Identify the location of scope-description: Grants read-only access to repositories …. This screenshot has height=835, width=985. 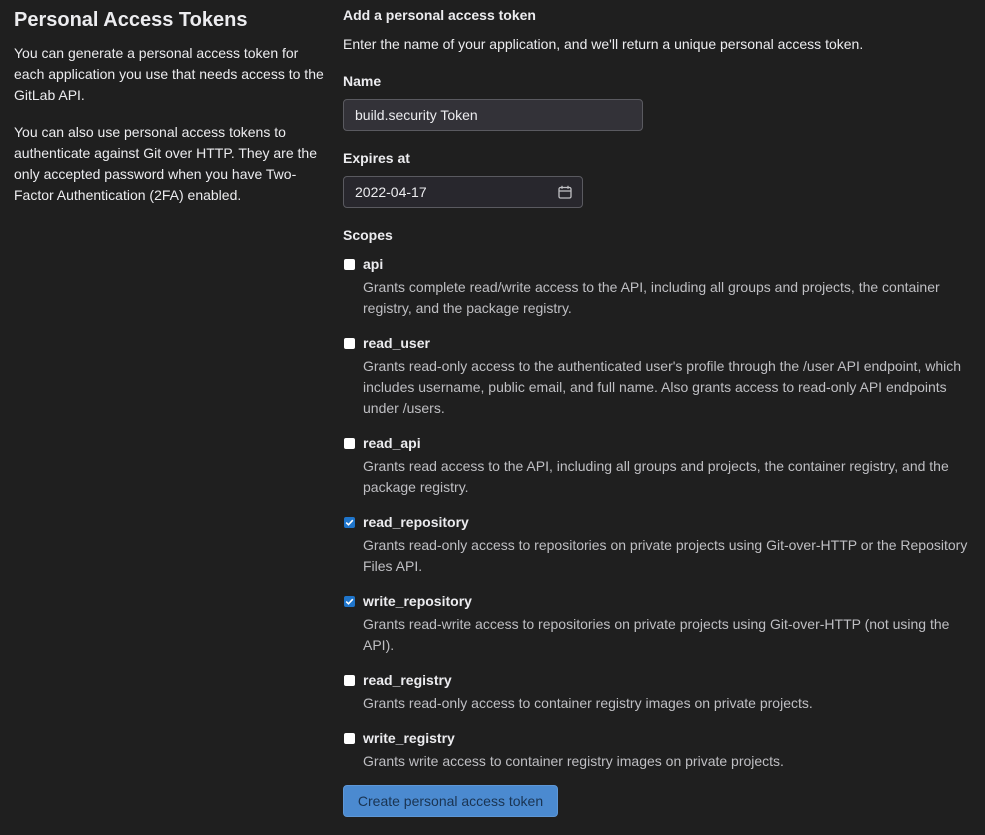
(665, 555).